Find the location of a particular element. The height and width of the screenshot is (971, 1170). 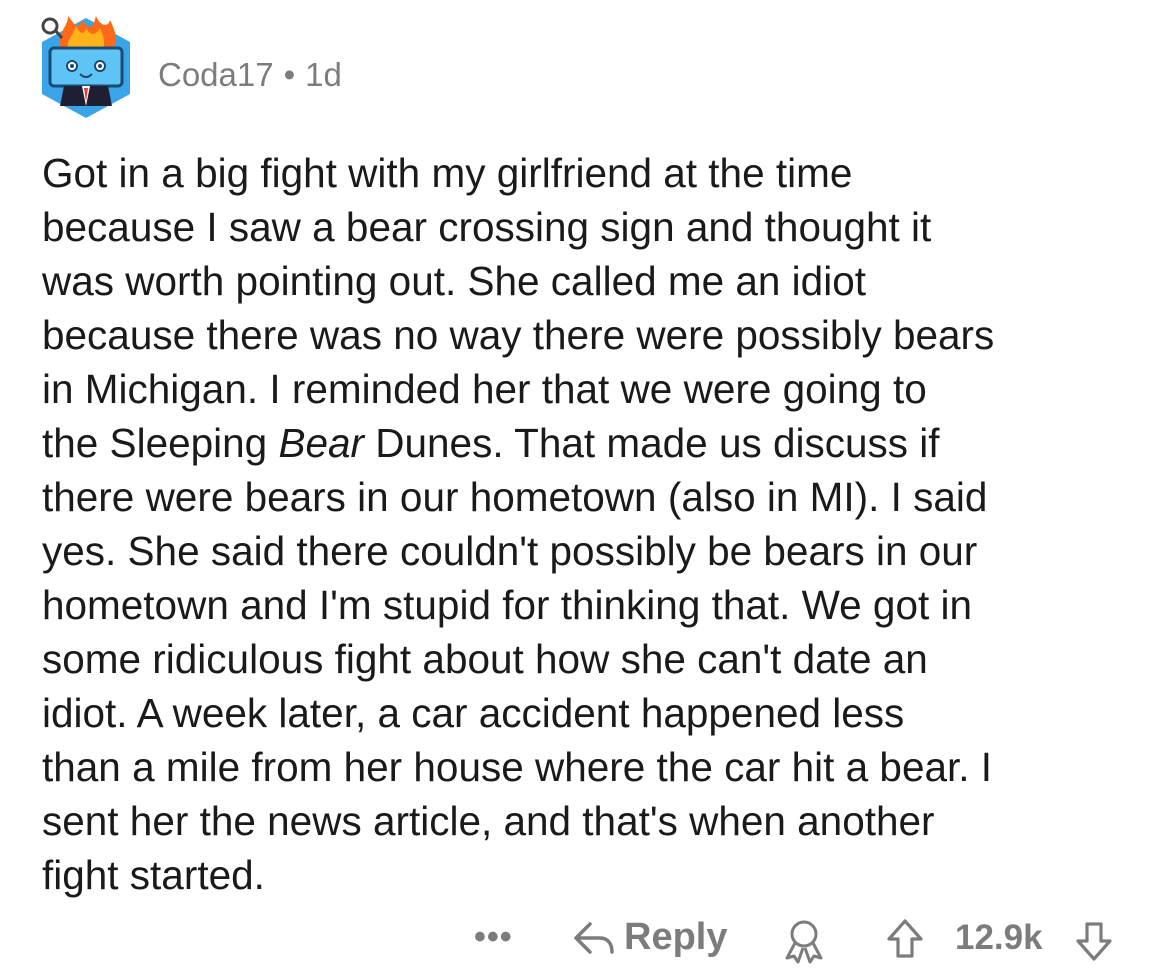

award-icon is located at coordinates (804, 942).